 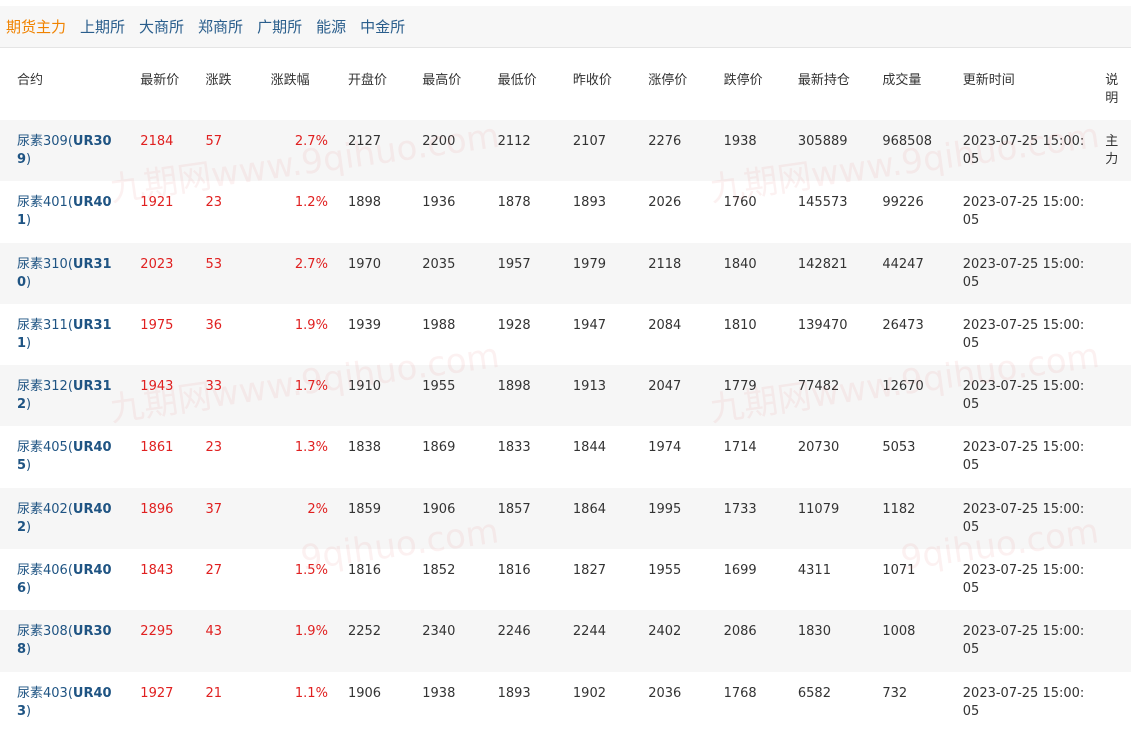 What do you see at coordinates (450, 89) in the screenshot?
I see `column-header: 最高价` at bounding box center [450, 89].